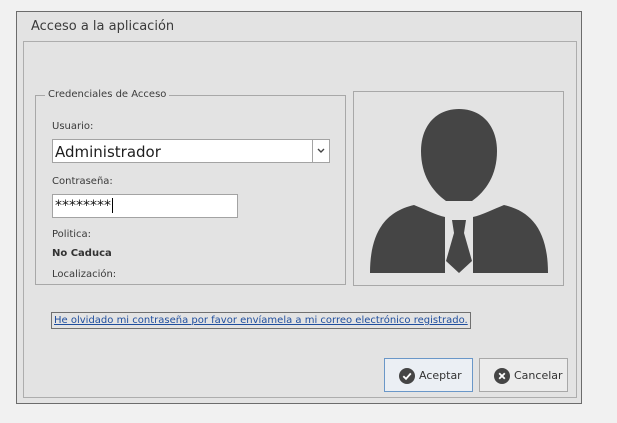 Image resolution: width=617 pixels, height=423 pixels. Describe the element at coordinates (103, 26) in the screenshot. I see `dialog-title: Acceso a la aplicación` at that location.